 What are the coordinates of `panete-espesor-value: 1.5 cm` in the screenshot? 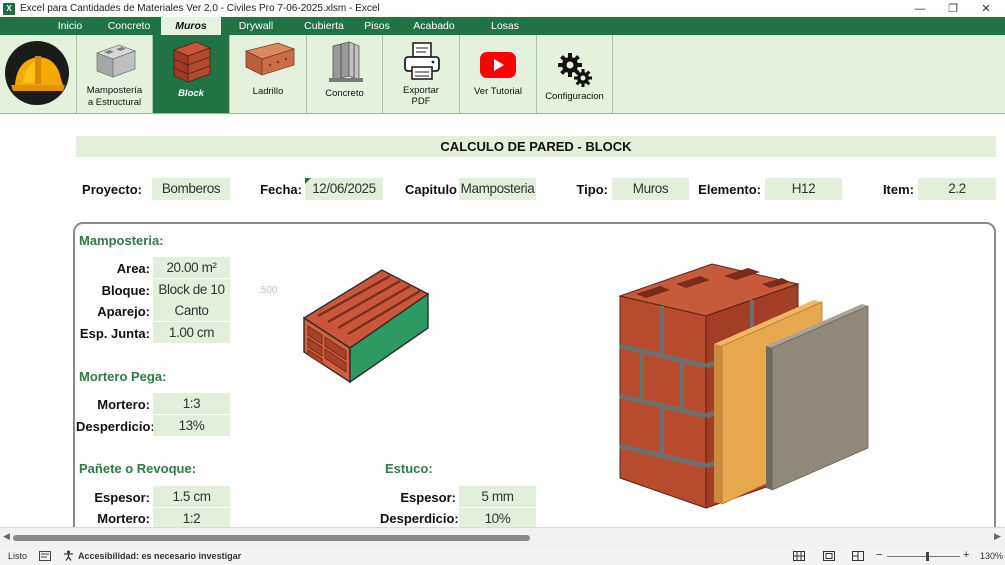 It's located at (191, 496).